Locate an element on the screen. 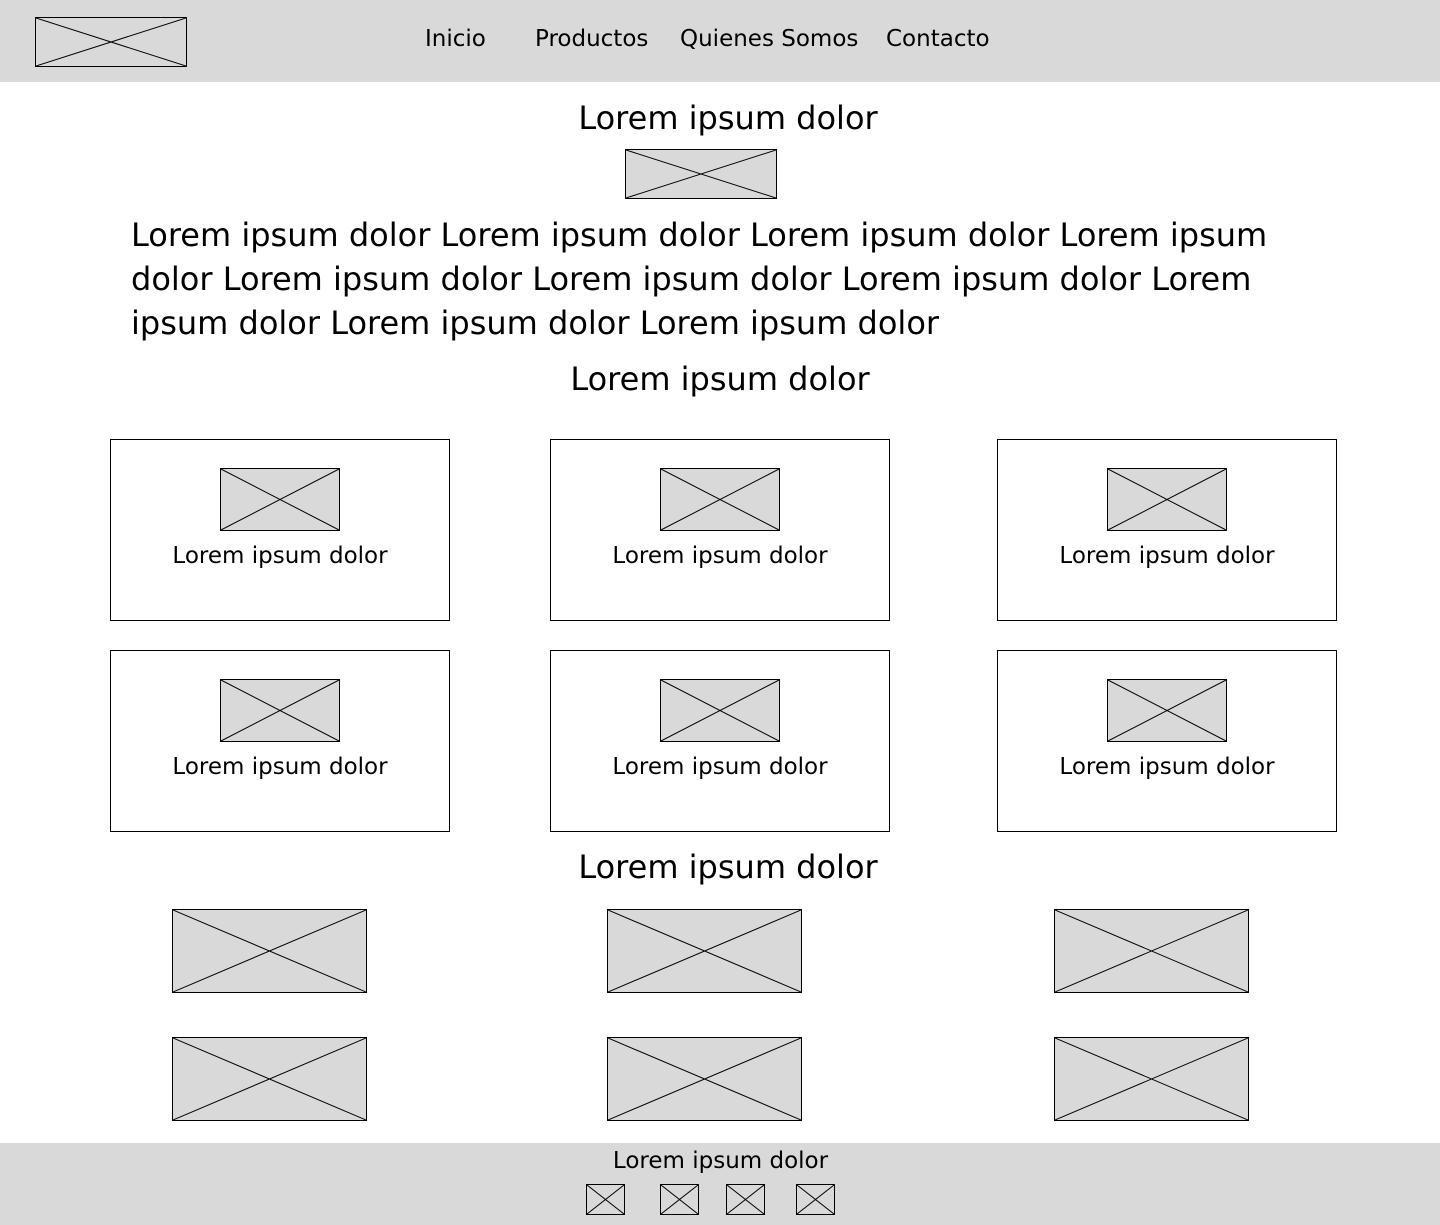 The height and width of the screenshot is (1225, 1440). nav-link-contacto: Contacto is located at coordinates (938, 39).